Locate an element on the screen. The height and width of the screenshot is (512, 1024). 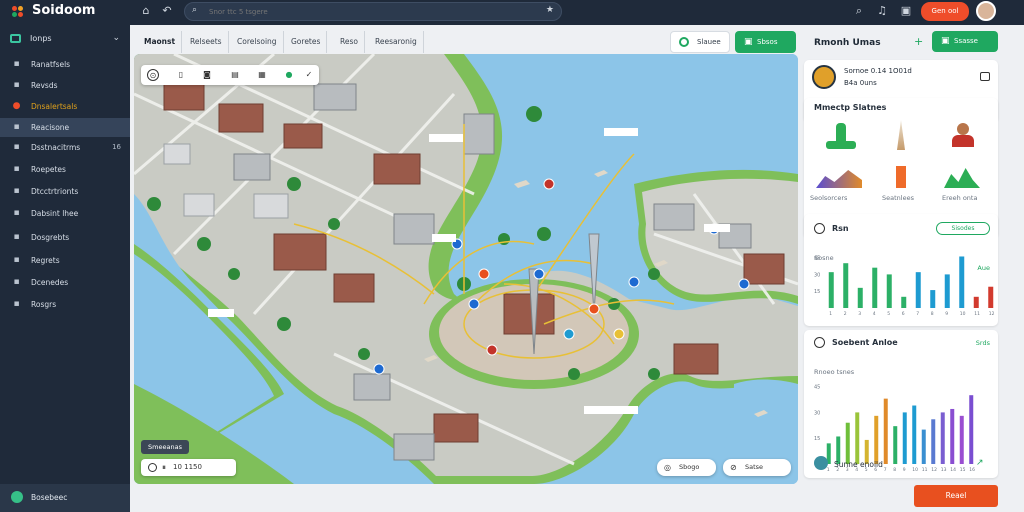
save-button-label: Sbsos is located at coordinates (767, 42).